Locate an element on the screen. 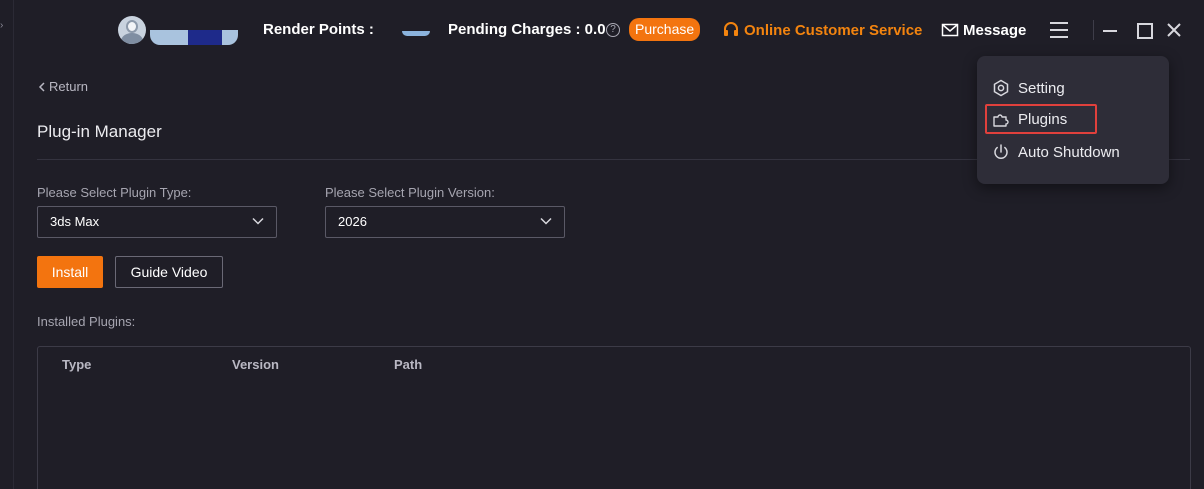  menu-item-auto-shutdown: Auto Shutdown is located at coordinates (1070, 152).